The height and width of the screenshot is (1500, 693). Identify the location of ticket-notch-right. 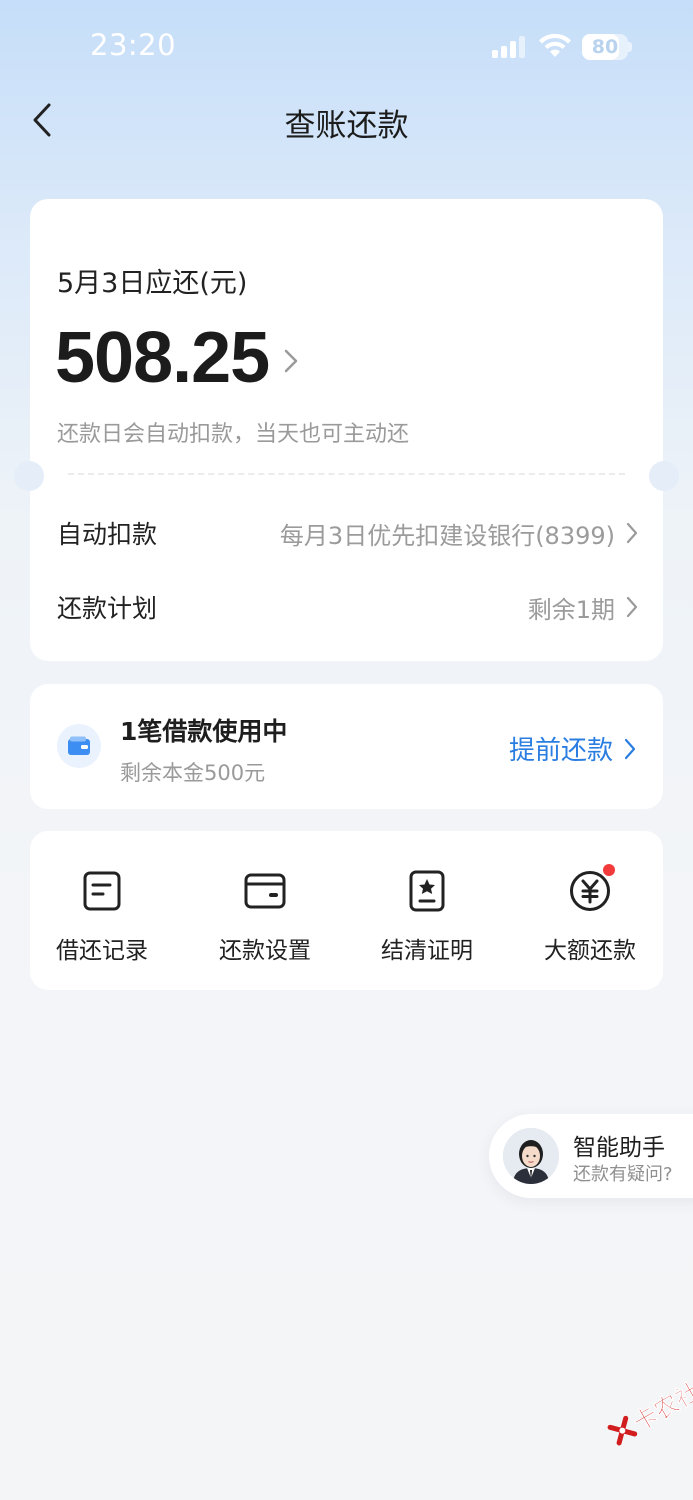
(664, 476).